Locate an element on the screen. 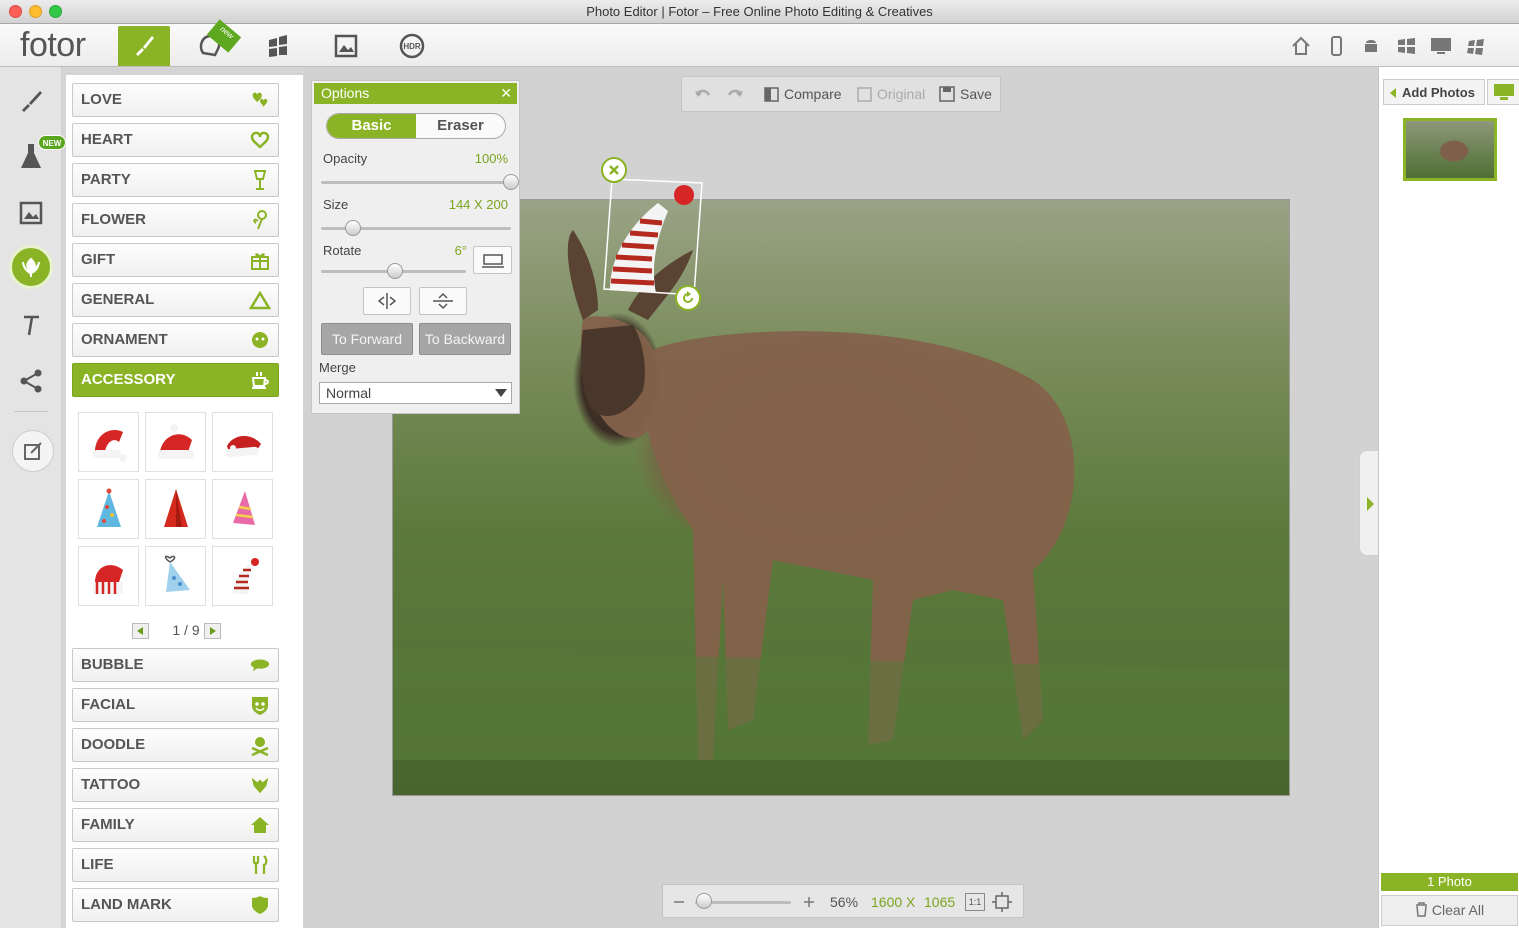 The height and width of the screenshot is (928, 1519). rail-edit-button is located at coordinates (33, 451).